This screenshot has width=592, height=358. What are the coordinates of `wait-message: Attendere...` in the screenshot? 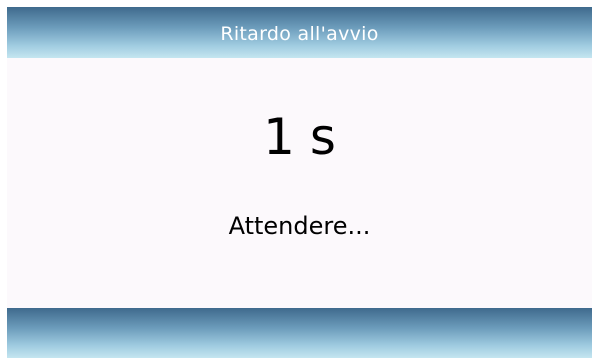 It's located at (299, 226).